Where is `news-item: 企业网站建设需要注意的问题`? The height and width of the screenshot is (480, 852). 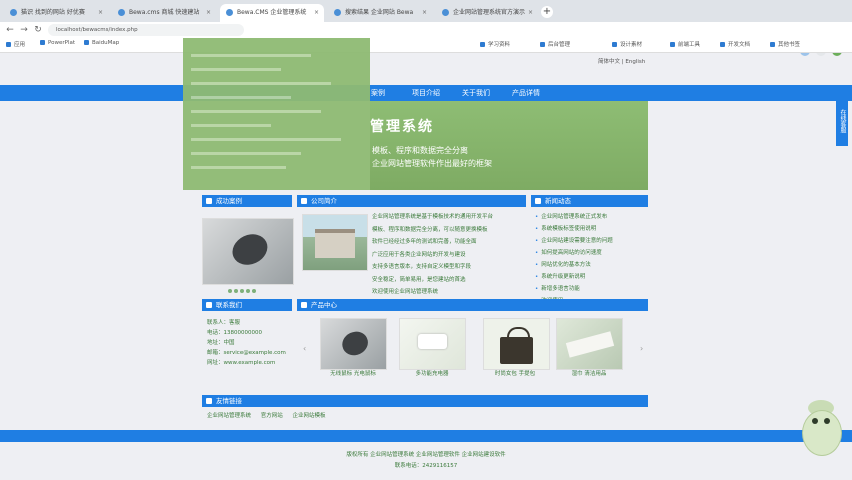
news-item: 企业网站建设需要注意的问题 is located at coordinates (574, 240).